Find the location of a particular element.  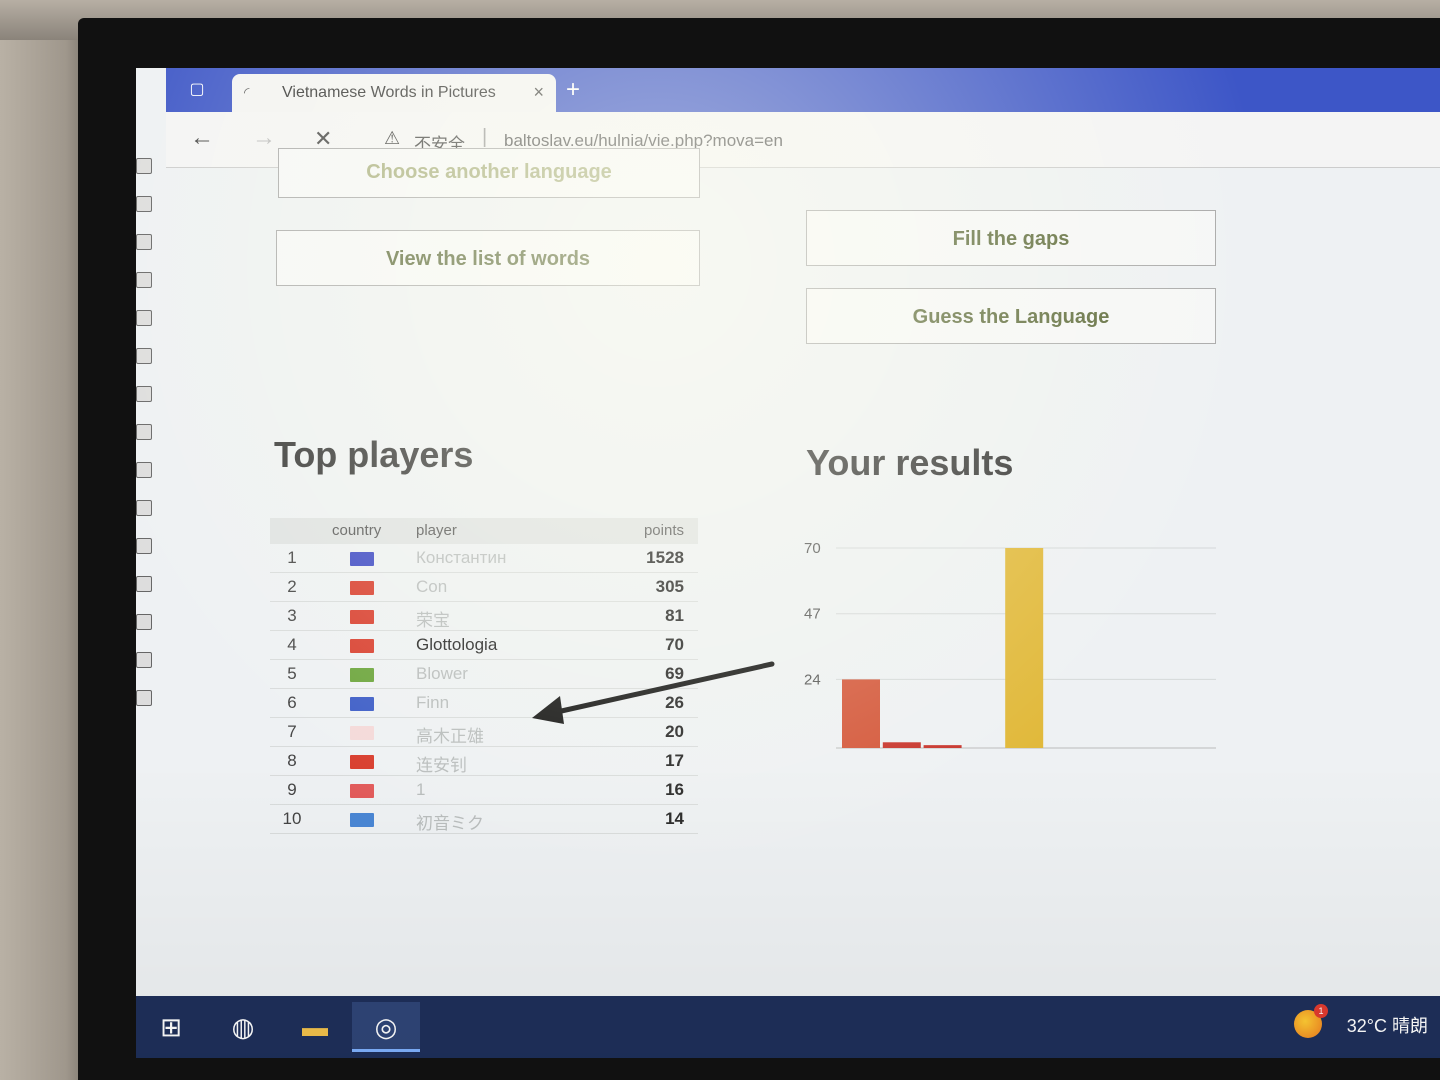

annotation-arrow is located at coordinates (653, 692).